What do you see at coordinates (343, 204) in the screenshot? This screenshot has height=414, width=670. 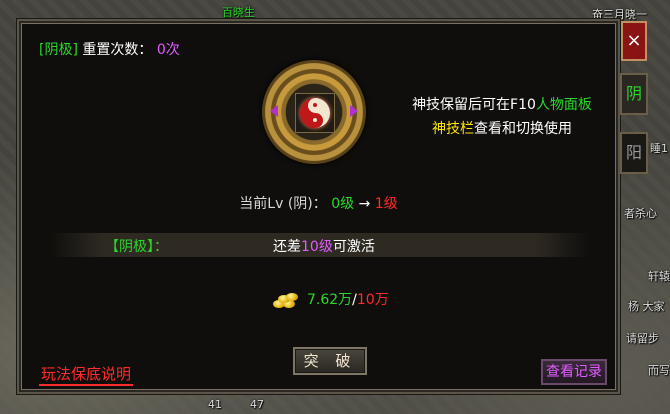 I see `level-current: 0级` at bounding box center [343, 204].